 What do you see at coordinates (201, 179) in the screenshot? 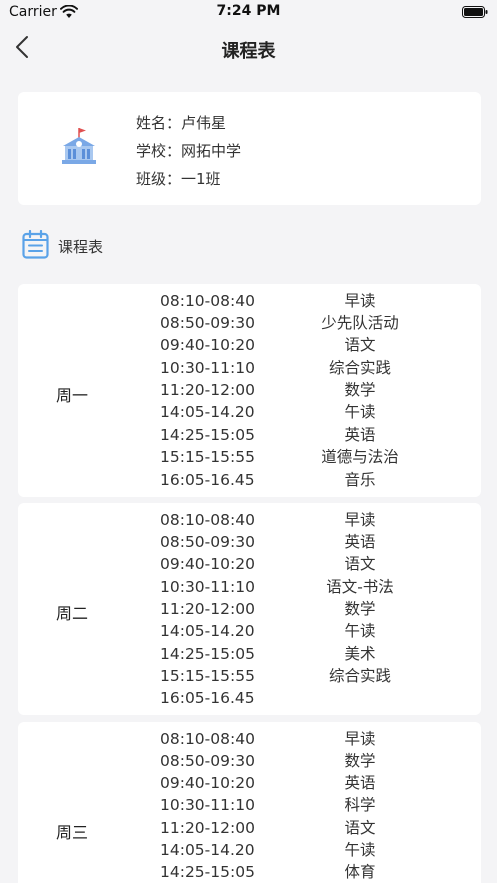
I see `student-class: 一1班` at bounding box center [201, 179].